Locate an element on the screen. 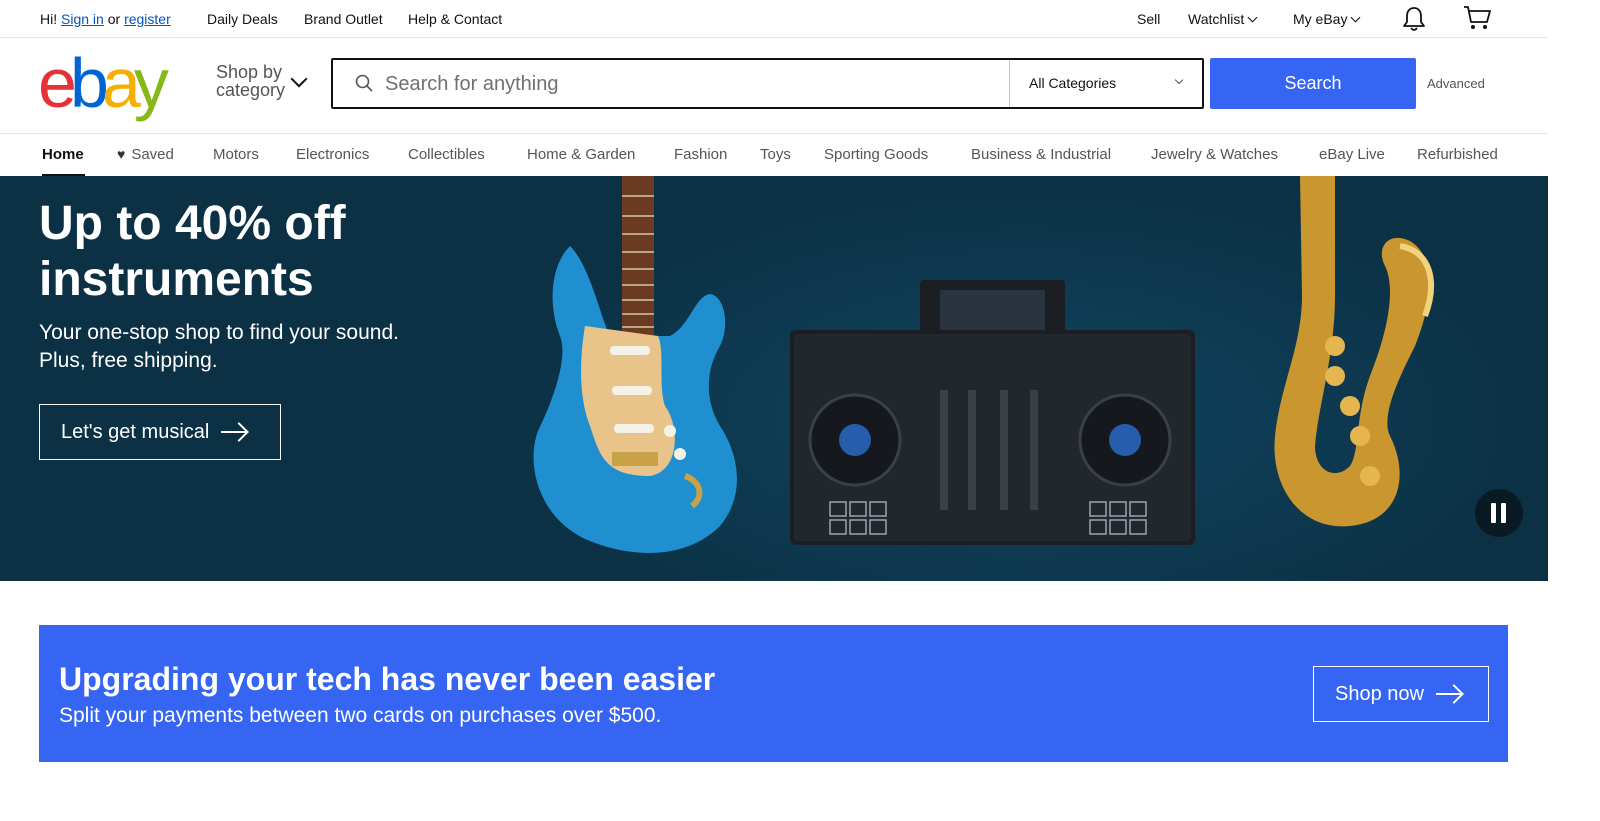 The width and height of the screenshot is (1600, 821). sell-link: Sell is located at coordinates (1148, 19).